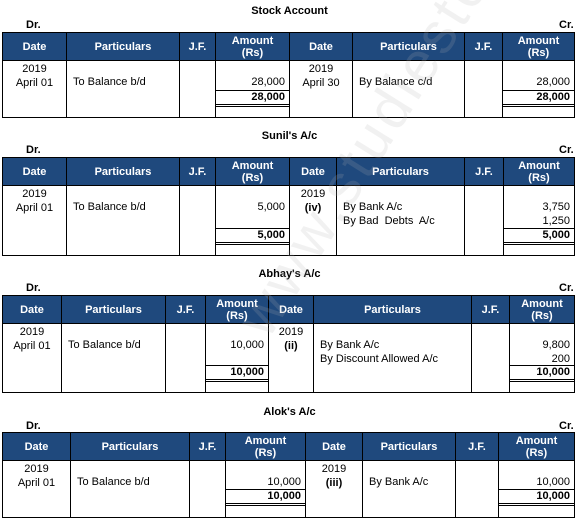 The image size is (579, 520). I want to click on account-title: Stock Account, so click(289, 11).